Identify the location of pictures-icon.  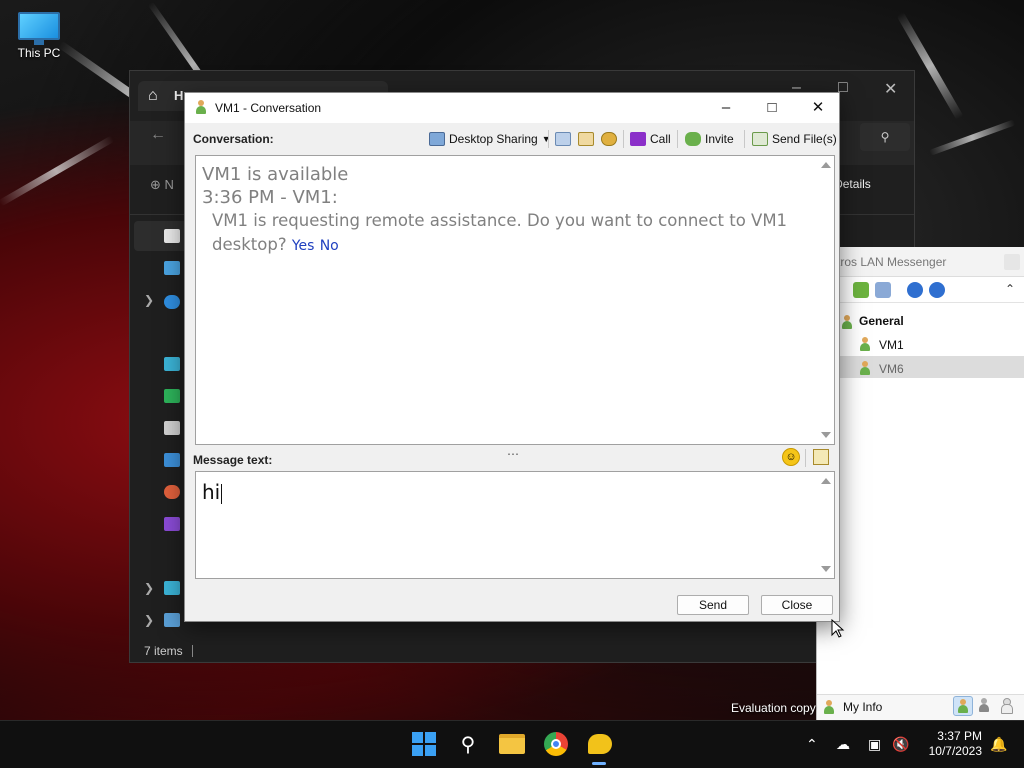
(172, 460).